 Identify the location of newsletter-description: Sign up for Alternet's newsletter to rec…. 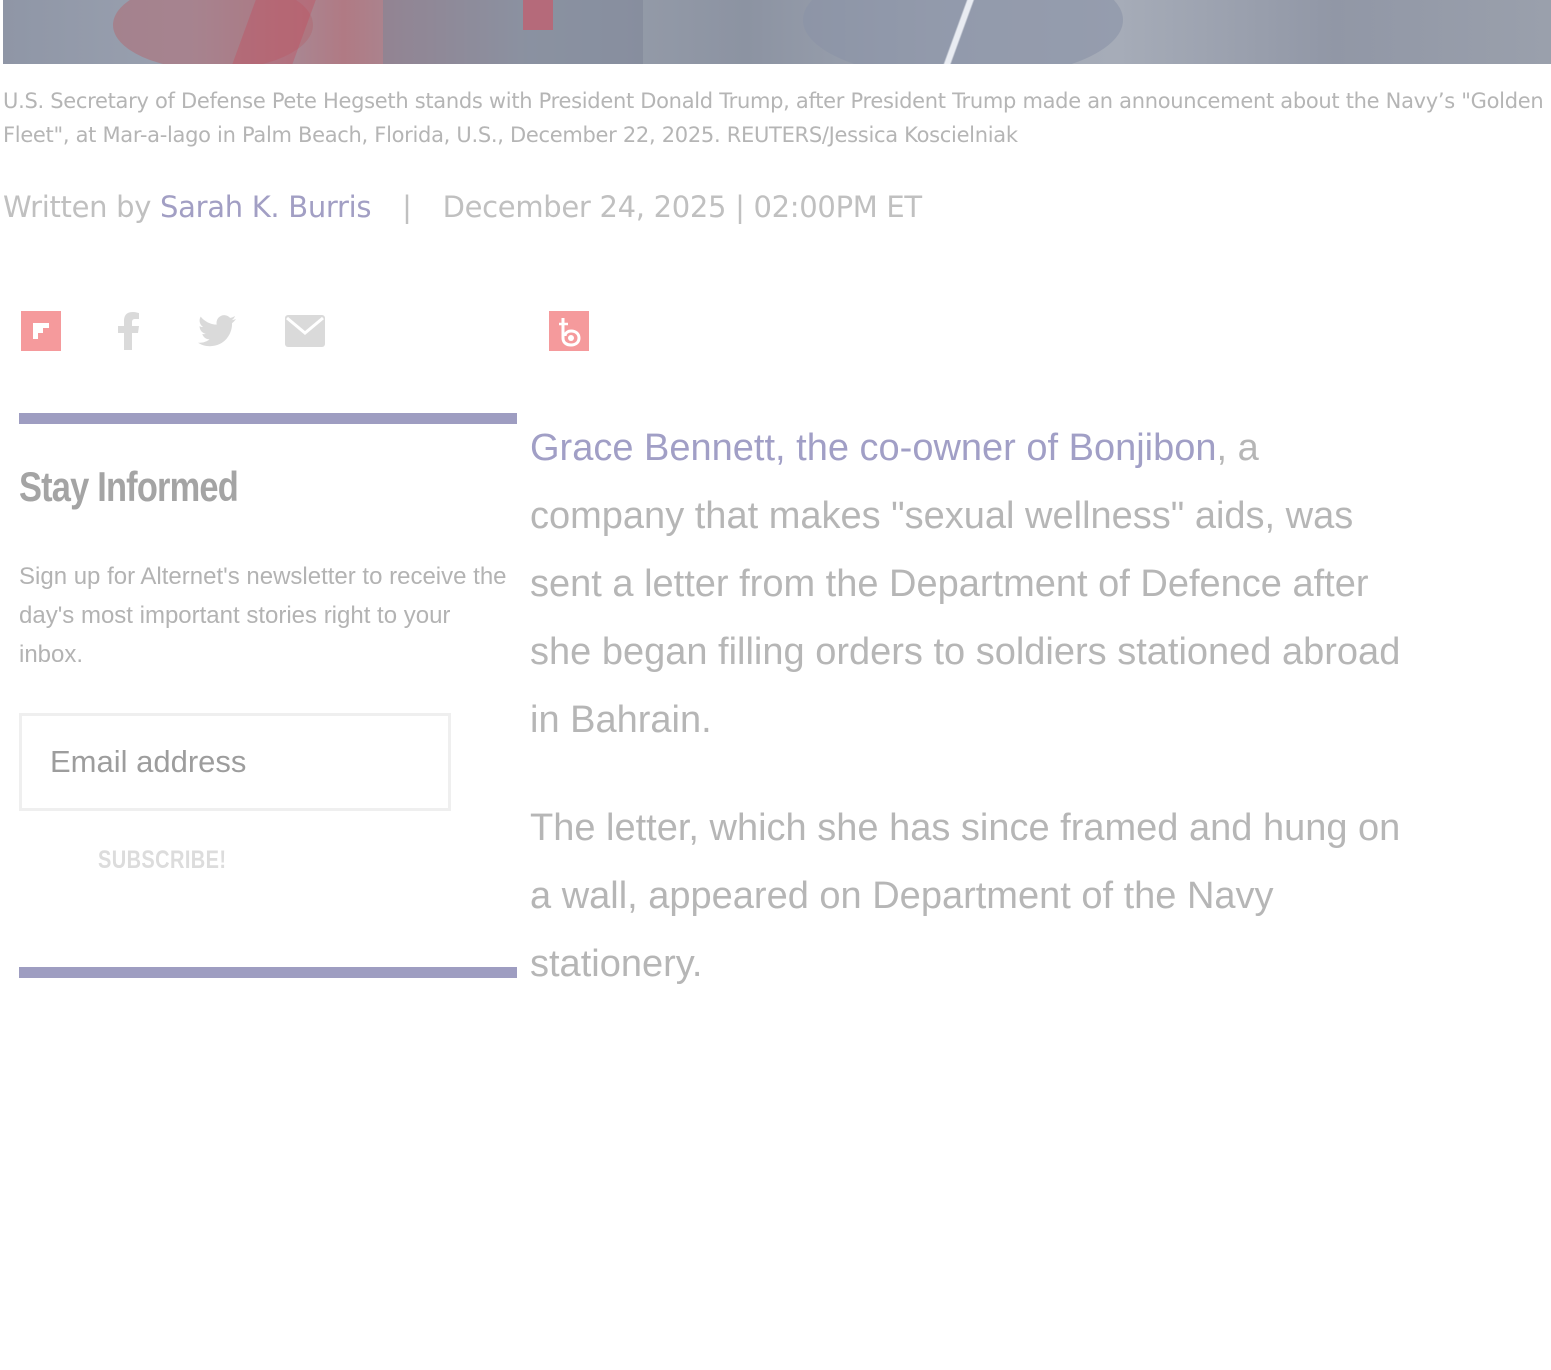
(263, 615).